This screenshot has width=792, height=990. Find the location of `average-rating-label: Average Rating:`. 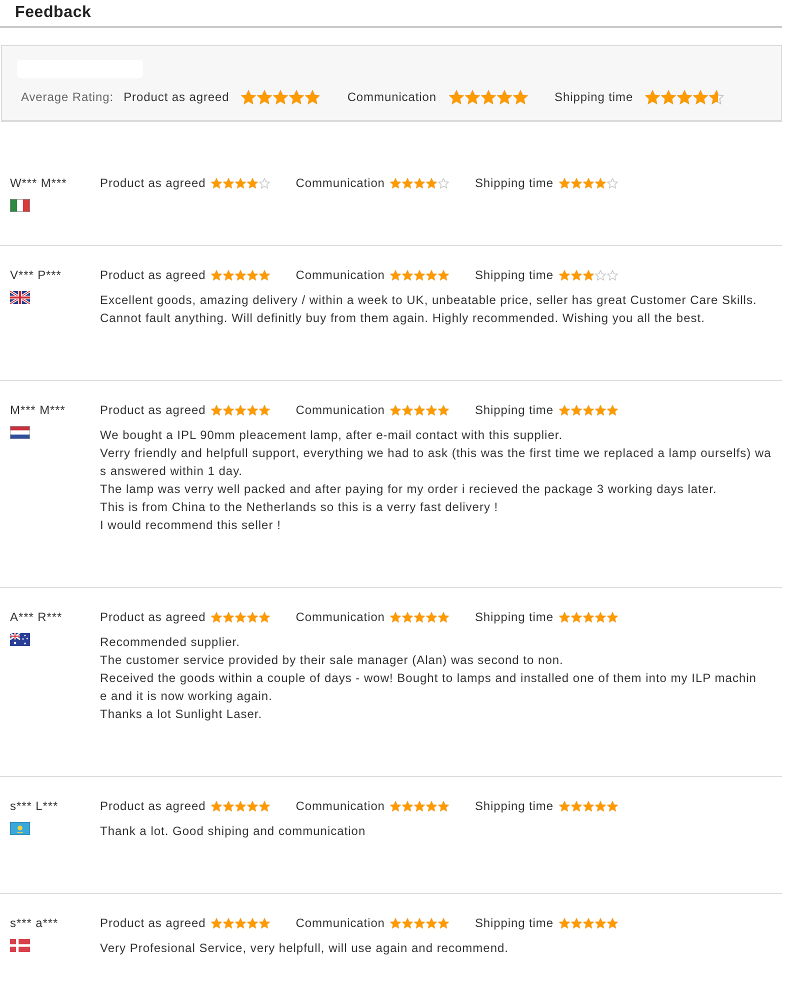

average-rating-label: Average Rating: is located at coordinates (67, 97).